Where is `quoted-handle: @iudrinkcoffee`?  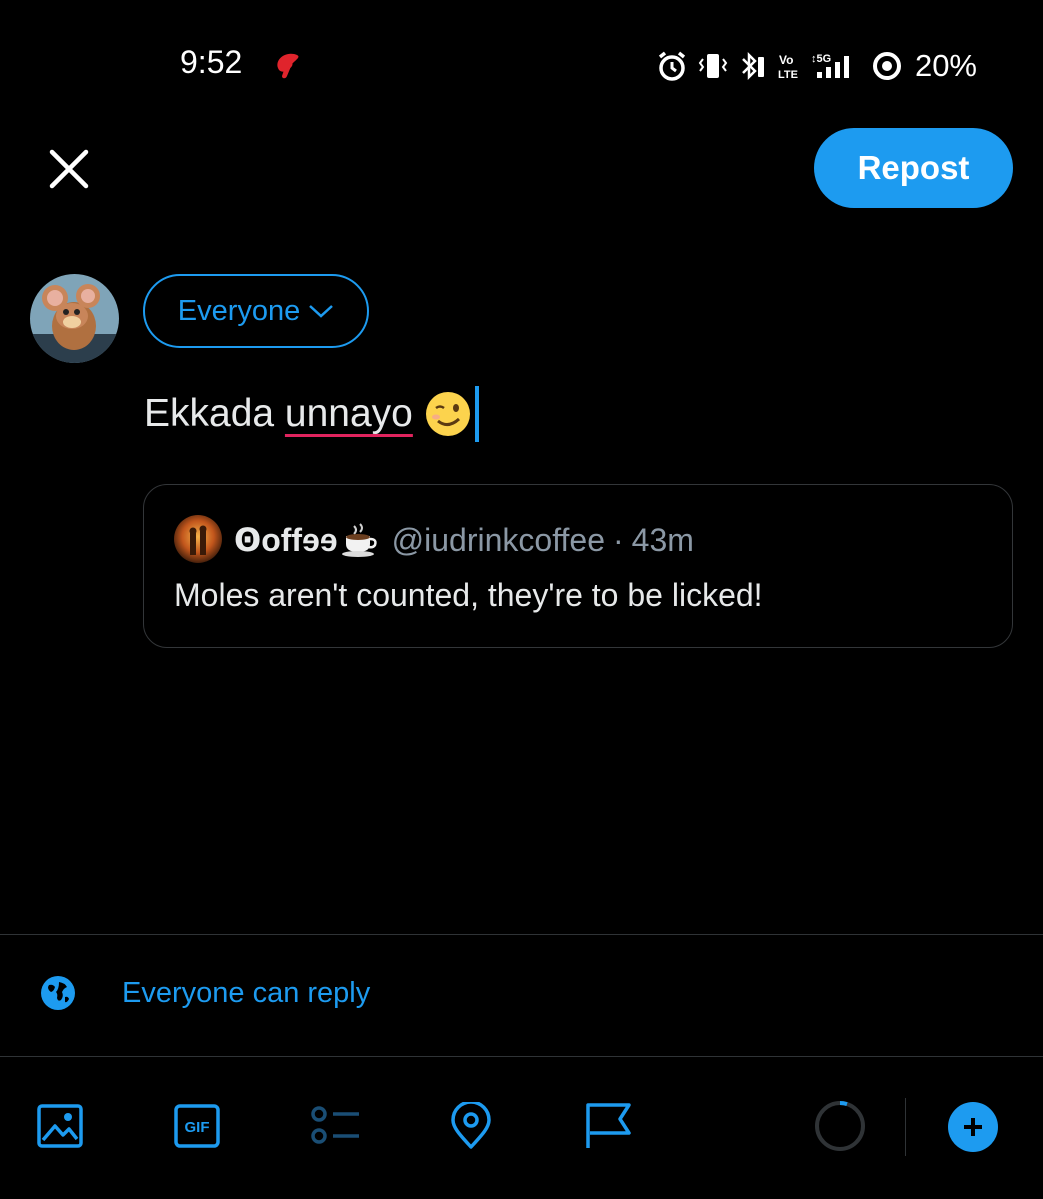 quoted-handle: @iudrinkcoffee is located at coordinates (498, 539).